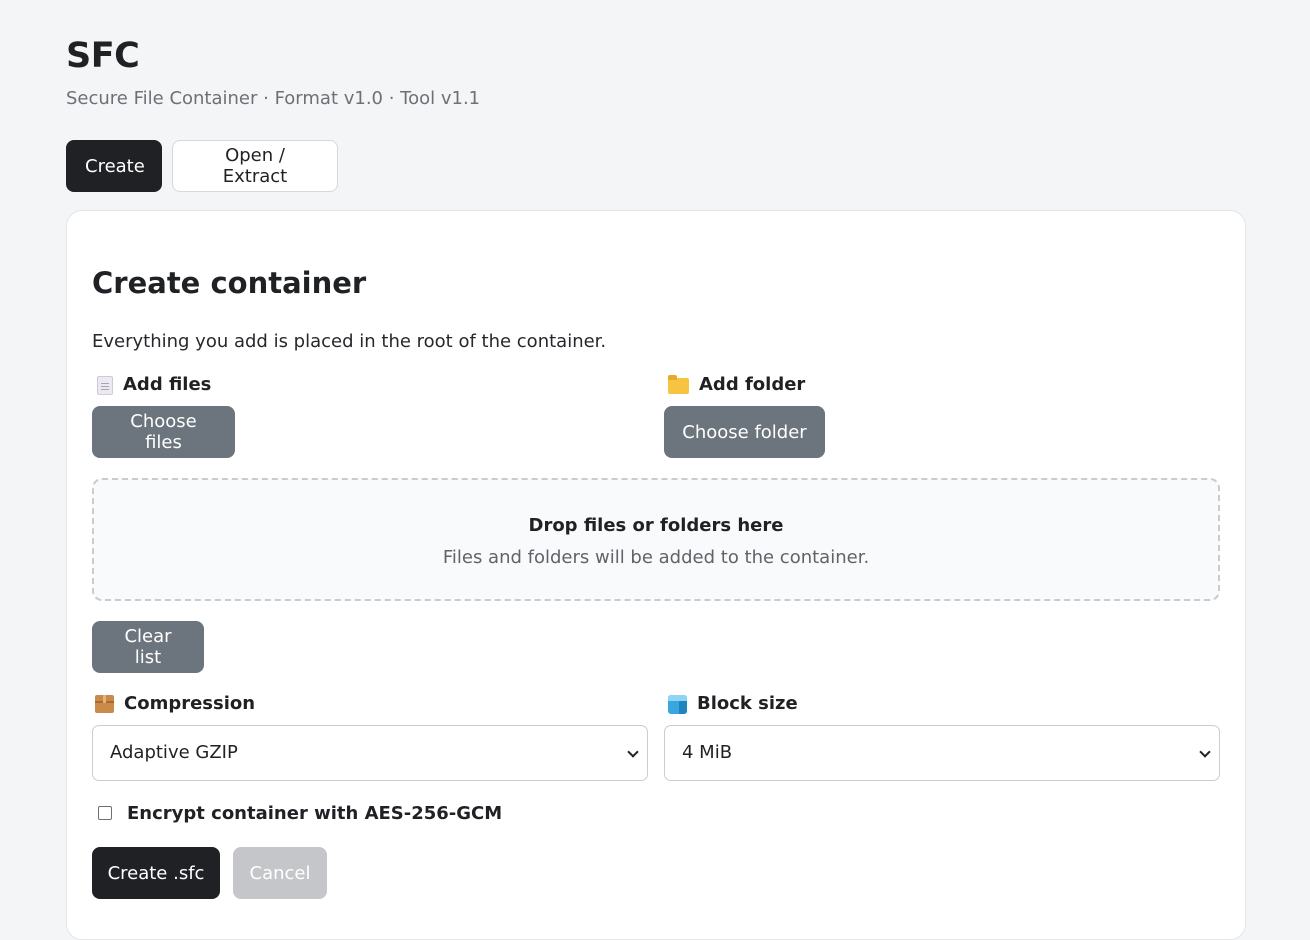  I want to click on block-size-label-group: Block size, so click(733, 704).